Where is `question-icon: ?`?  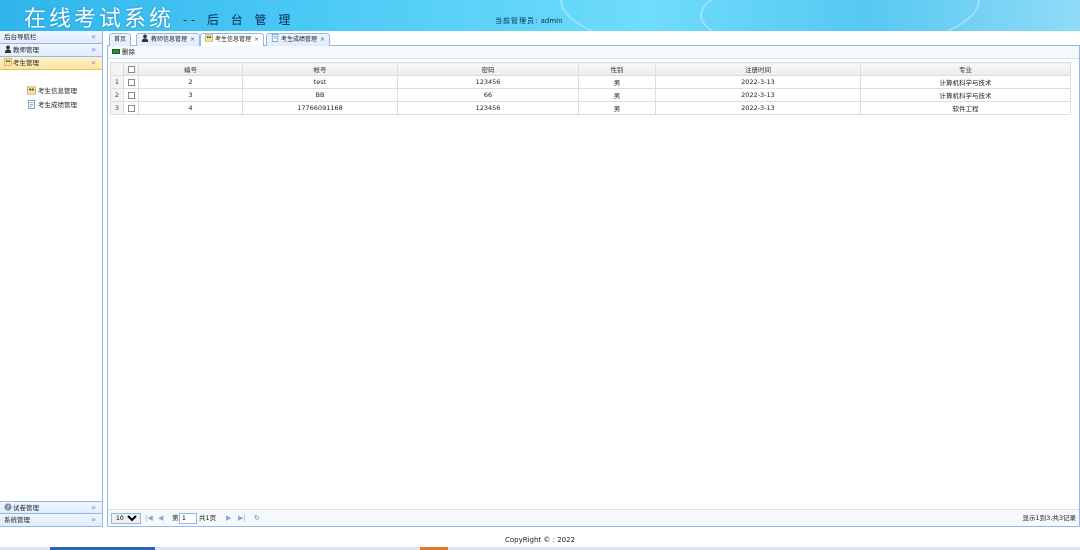
question-icon: ? is located at coordinates (8, 507).